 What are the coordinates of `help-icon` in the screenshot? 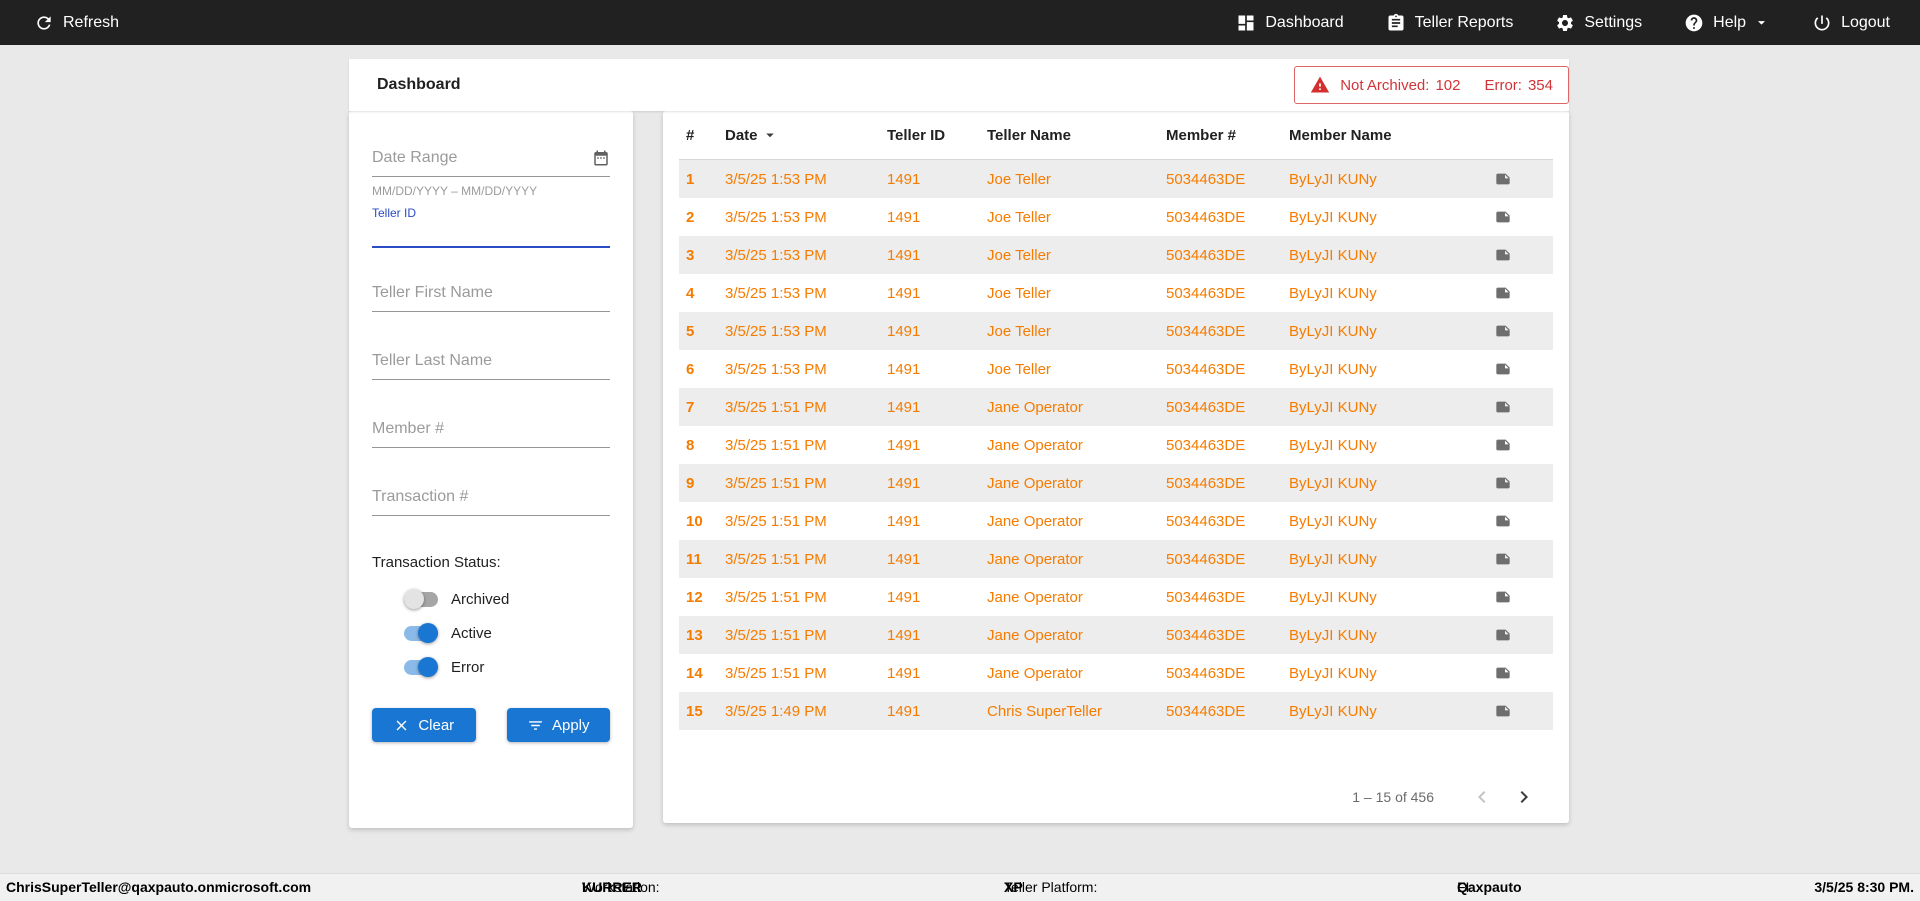 It's located at (1694, 22).